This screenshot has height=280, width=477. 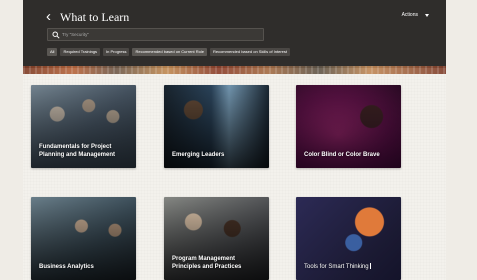 I want to click on course-card: Tools for Smart Thinking, so click(x=348, y=238).